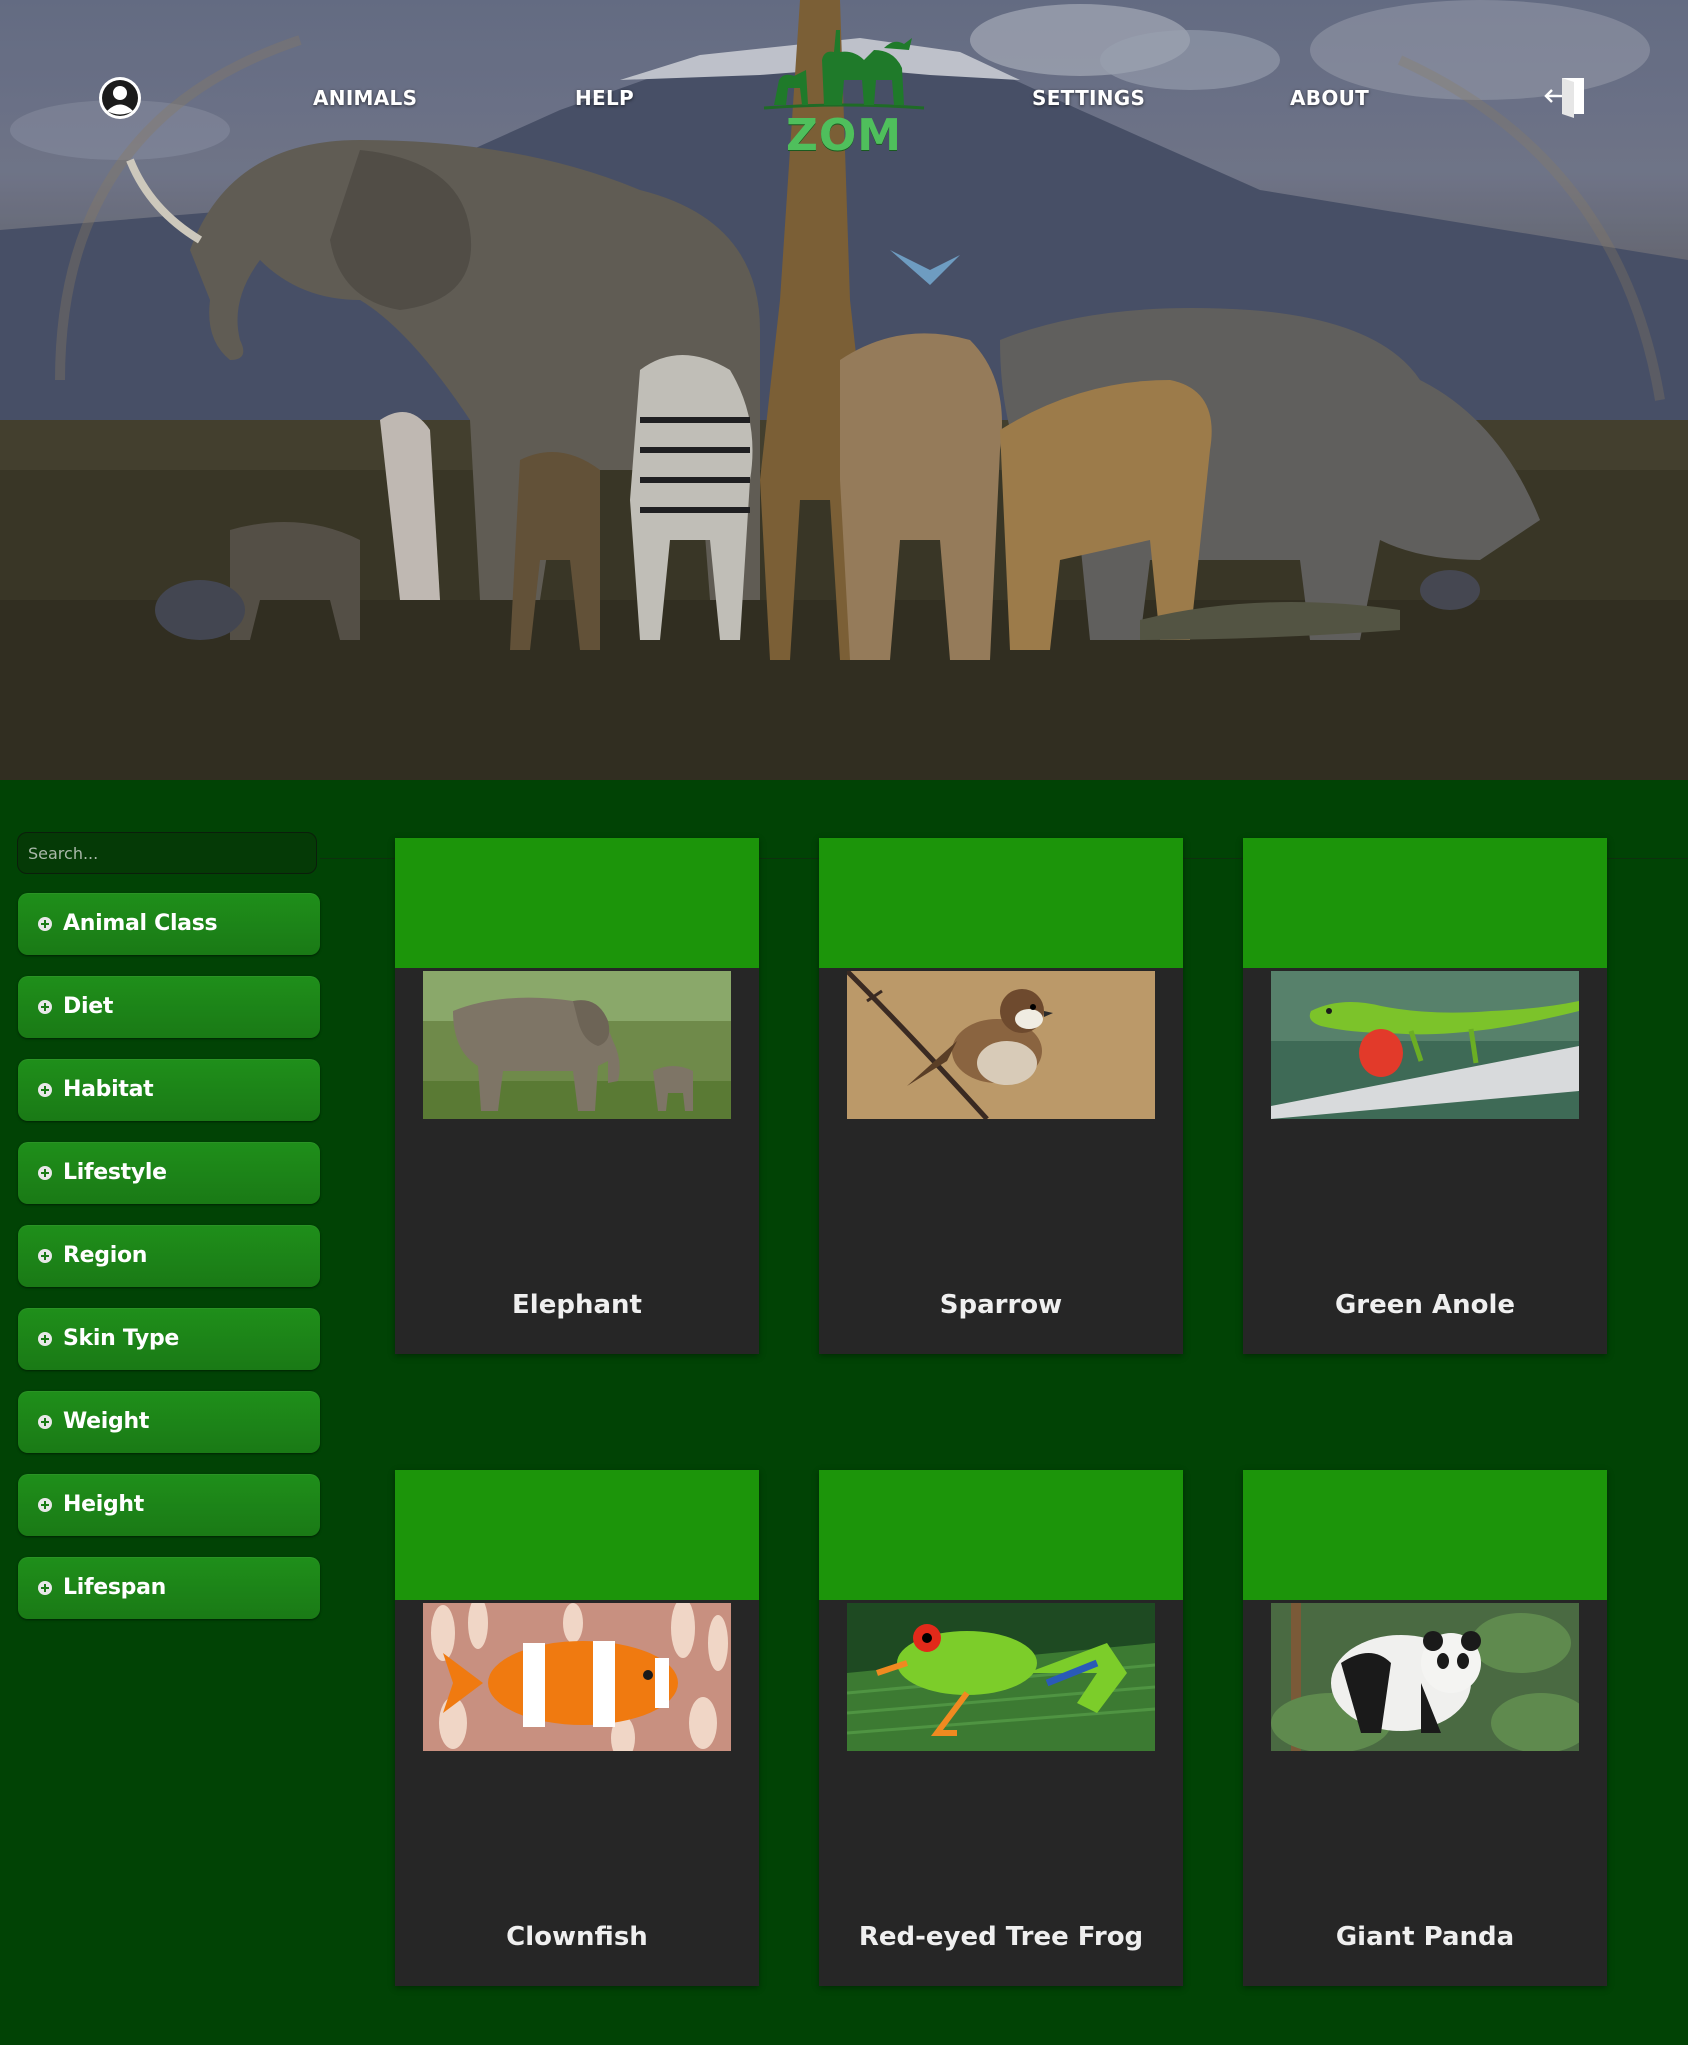 This screenshot has width=1688, height=2045. Describe the element at coordinates (169, 1007) in the screenshot. I see `filter-diet-button: Diet` at that location.